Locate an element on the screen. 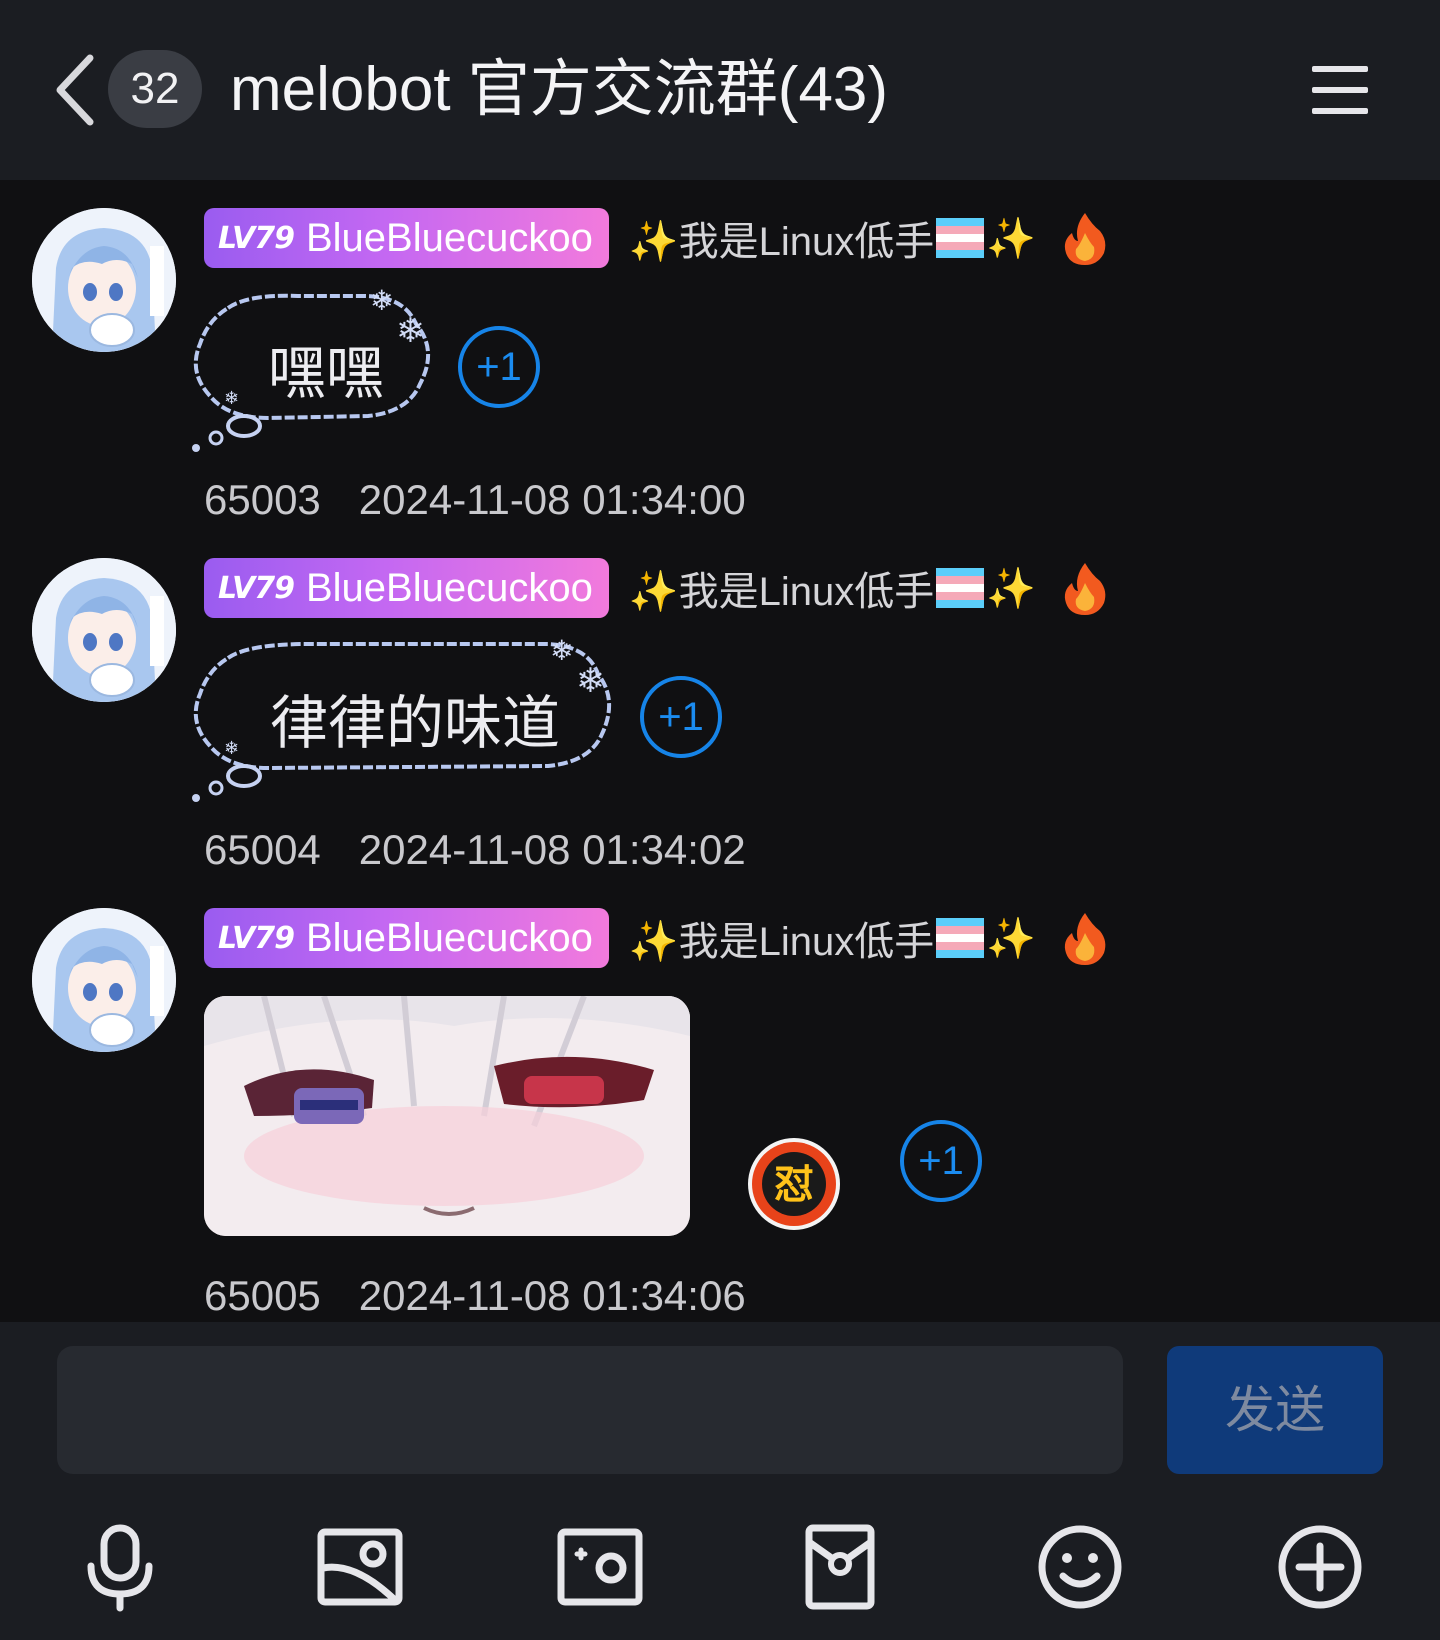 This screenshot has width=1440, height=1640. composer-toolbar is located at coordinates (720, 1566).